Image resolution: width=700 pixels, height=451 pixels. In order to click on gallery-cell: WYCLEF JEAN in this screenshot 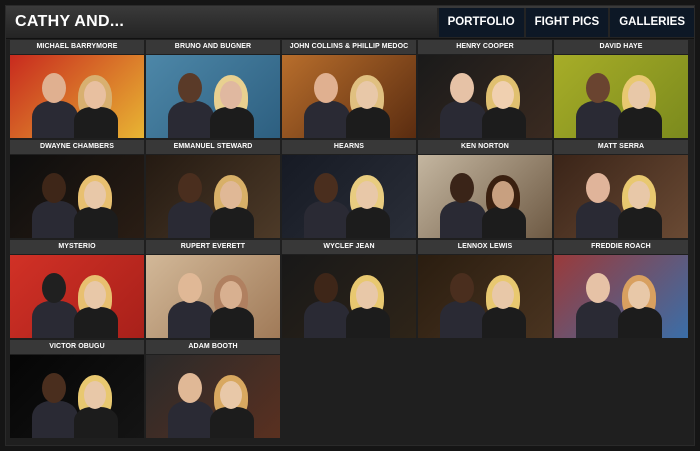, I will do `click(349, 289)`.